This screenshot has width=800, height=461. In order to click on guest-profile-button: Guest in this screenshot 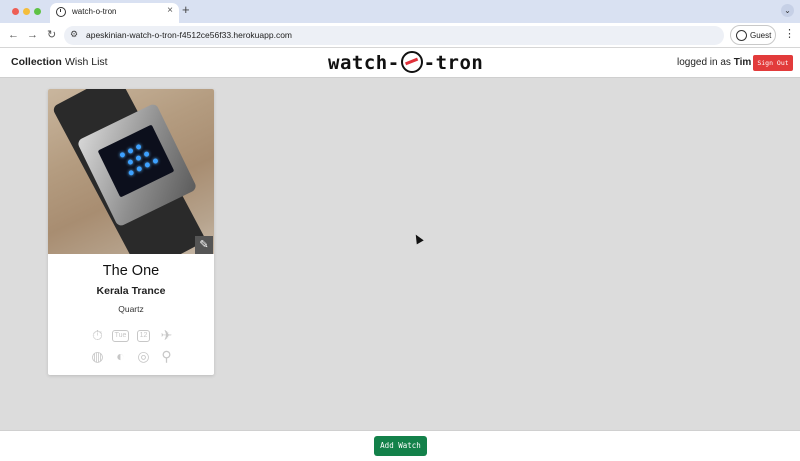, I will do `click(753, 35)`.